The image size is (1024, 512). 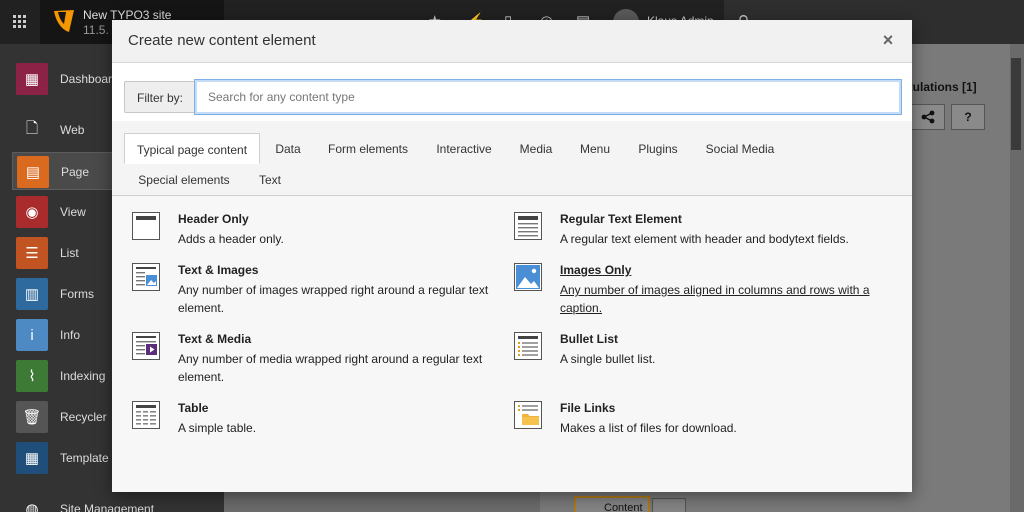 I want to click on help-button: ?, so click(x=968, y=117).